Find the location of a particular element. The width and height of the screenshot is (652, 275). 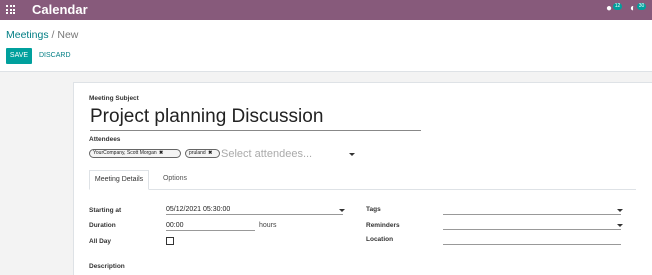

messages-count-badge: 12 is located at coordinates (617, 6).